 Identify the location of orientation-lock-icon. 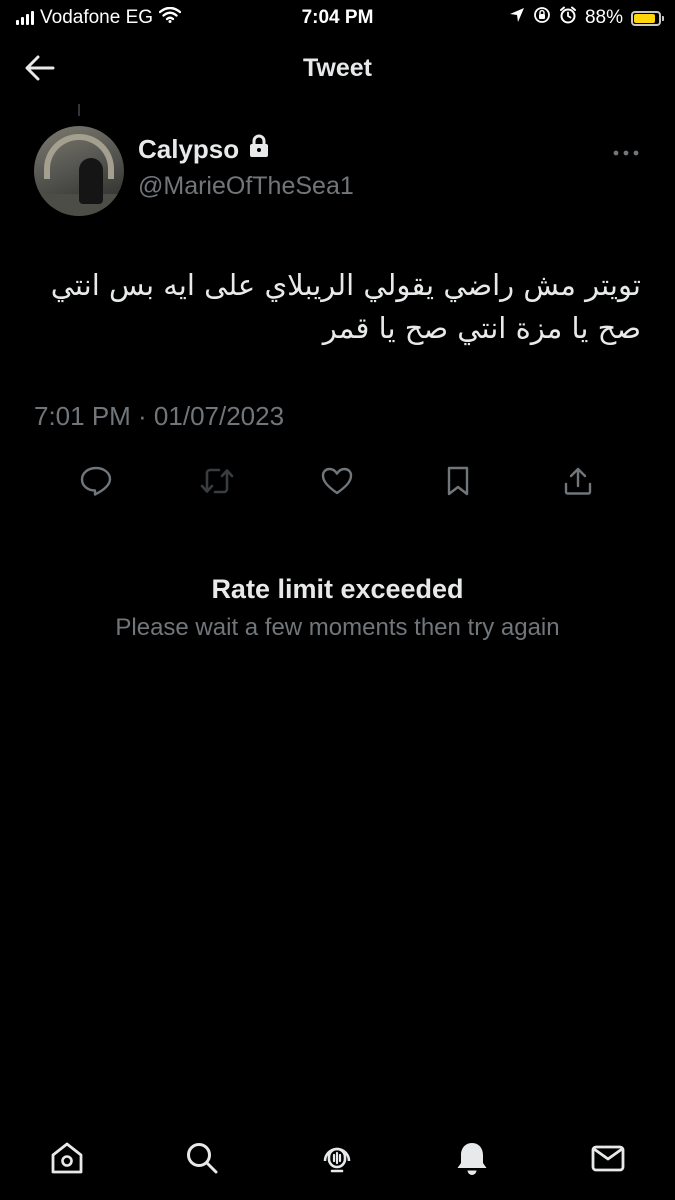
(542, 18).